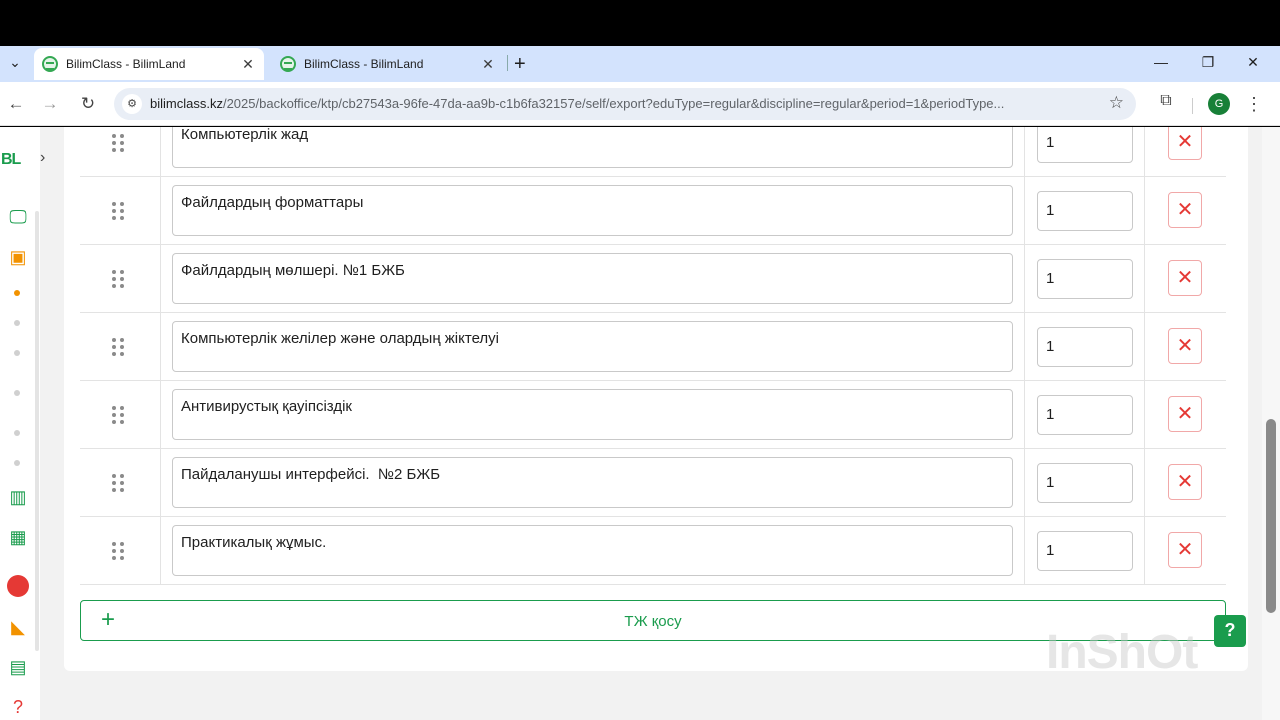  I want to click on reload-icon: ↻, so click(88, 104).